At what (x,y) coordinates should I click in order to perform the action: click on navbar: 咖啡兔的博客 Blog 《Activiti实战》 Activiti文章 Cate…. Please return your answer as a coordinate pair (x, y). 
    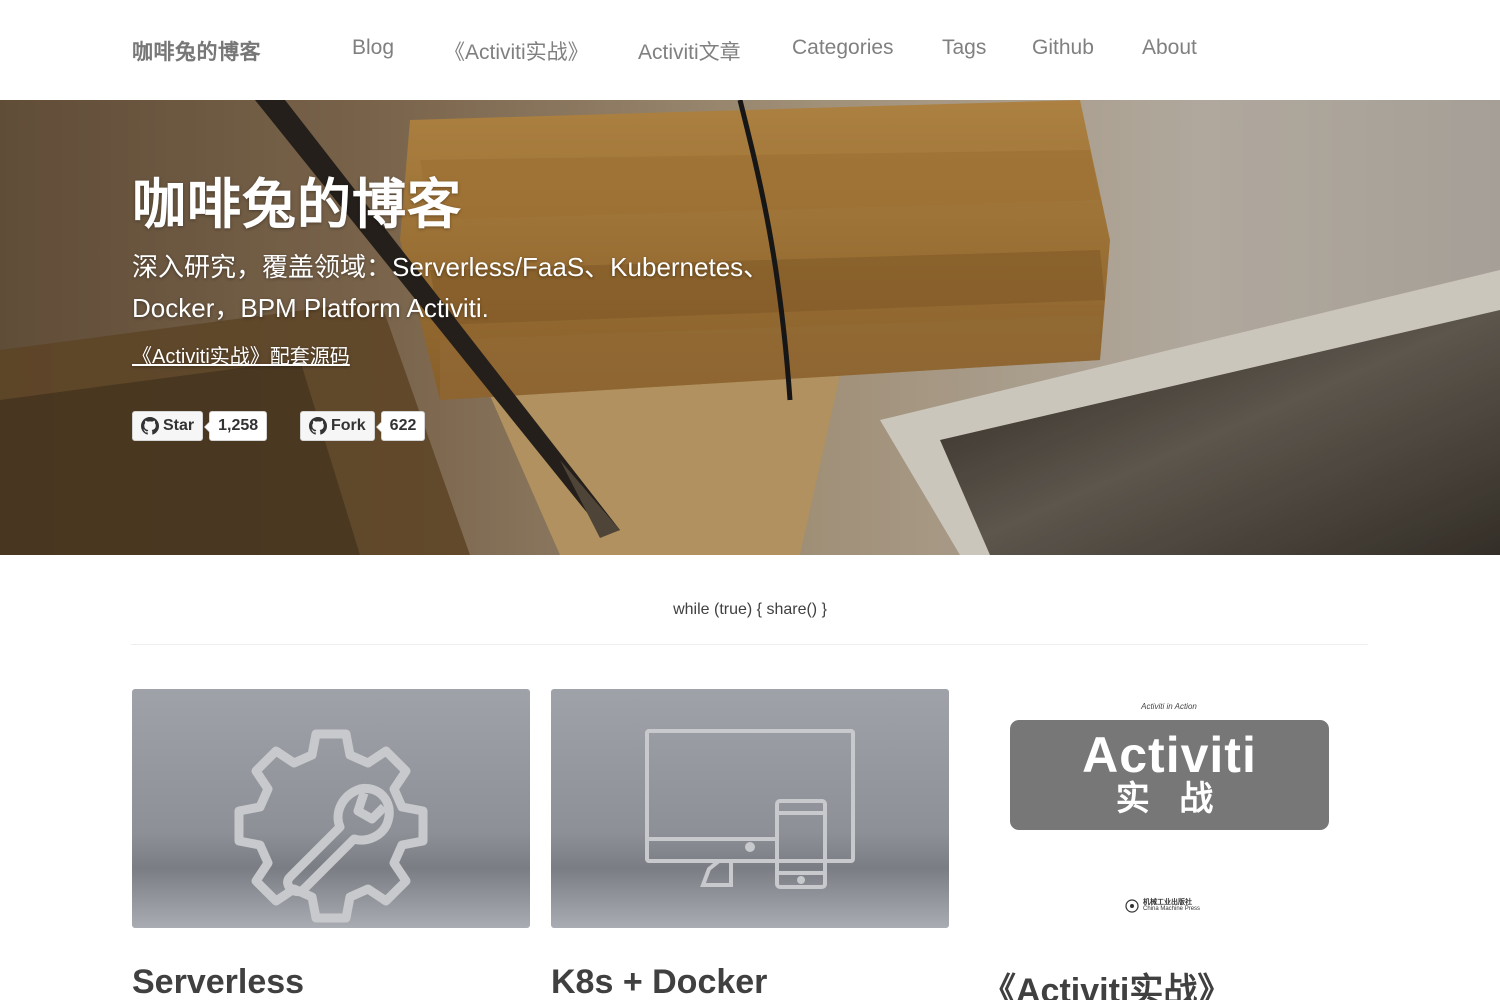
    Looking at the image, I should click on (750, 50).